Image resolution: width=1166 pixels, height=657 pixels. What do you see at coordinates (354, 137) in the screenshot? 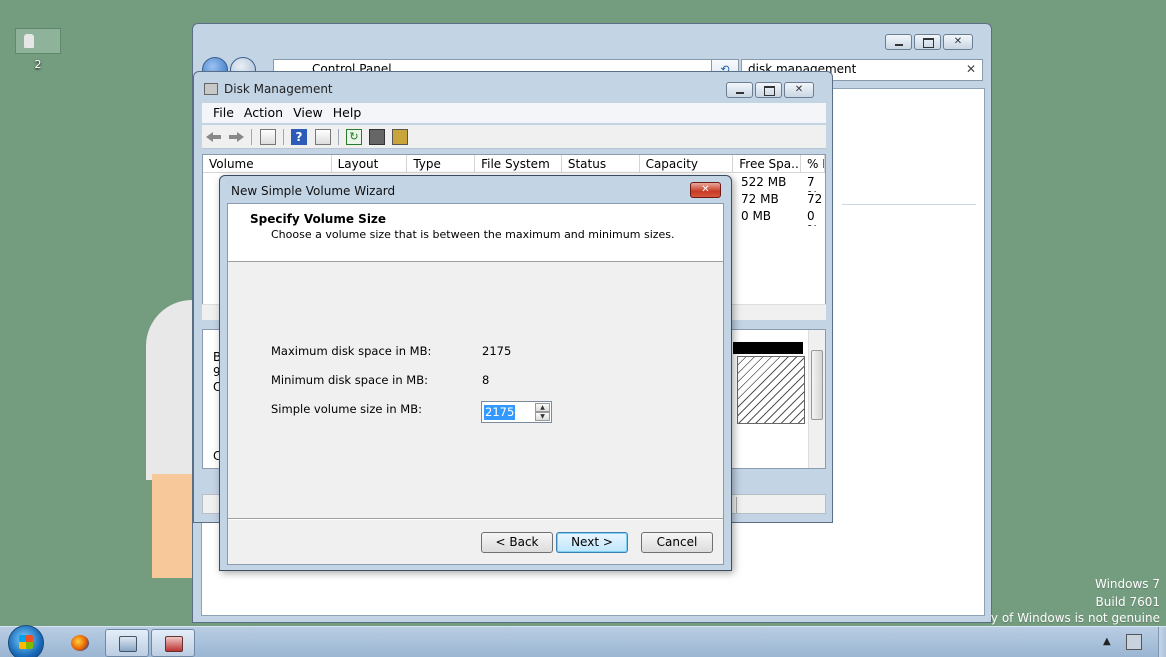
I see `refresh-icon: ↻` at bounding box center [354, 137].